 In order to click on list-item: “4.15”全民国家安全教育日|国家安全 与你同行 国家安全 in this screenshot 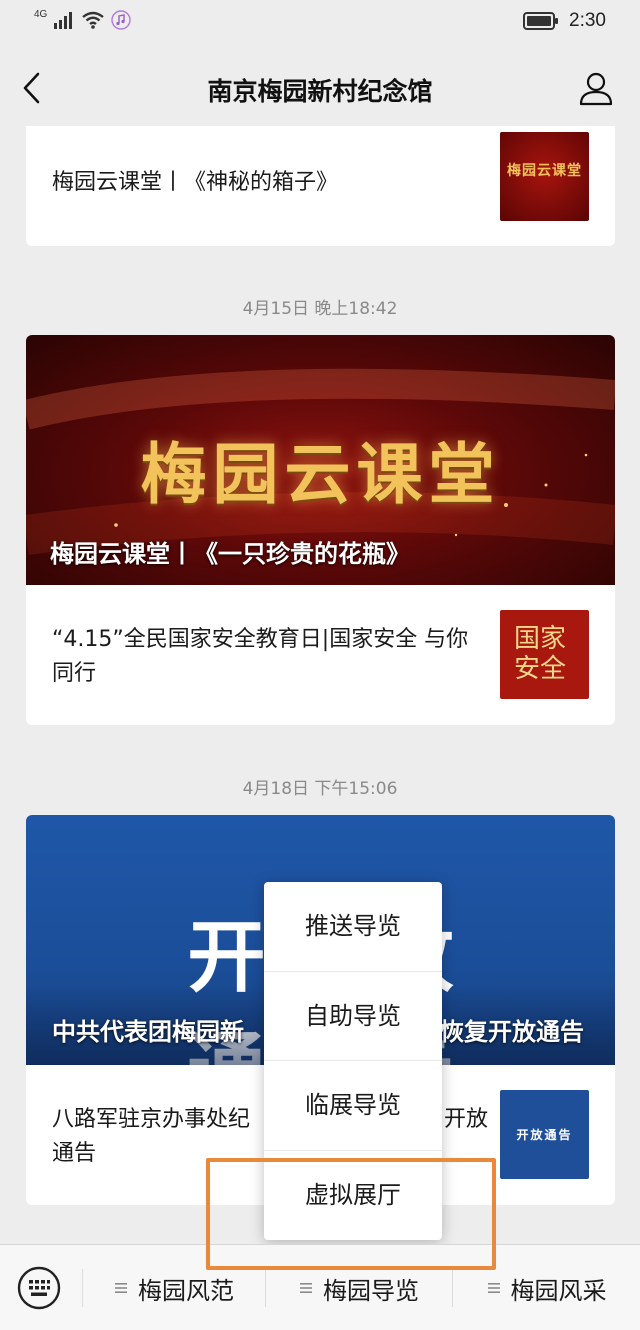, I will do `click(320, 655)`.